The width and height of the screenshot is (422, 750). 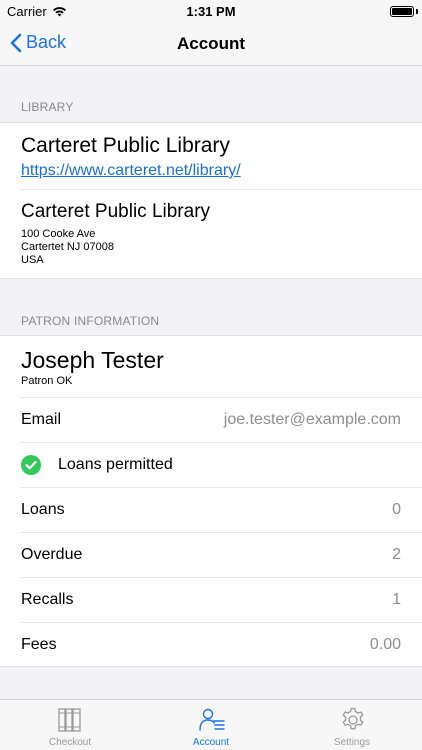 I want to click on recalls-value: 1, so click(x=396, y=599).